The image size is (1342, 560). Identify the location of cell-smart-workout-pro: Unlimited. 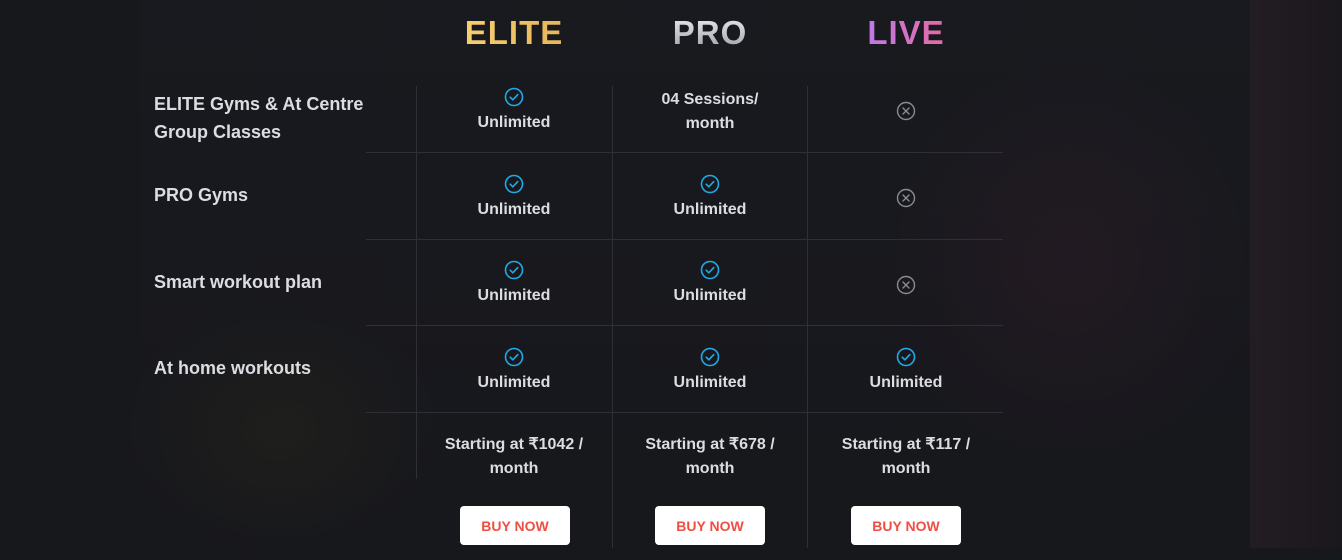
(710, 284).